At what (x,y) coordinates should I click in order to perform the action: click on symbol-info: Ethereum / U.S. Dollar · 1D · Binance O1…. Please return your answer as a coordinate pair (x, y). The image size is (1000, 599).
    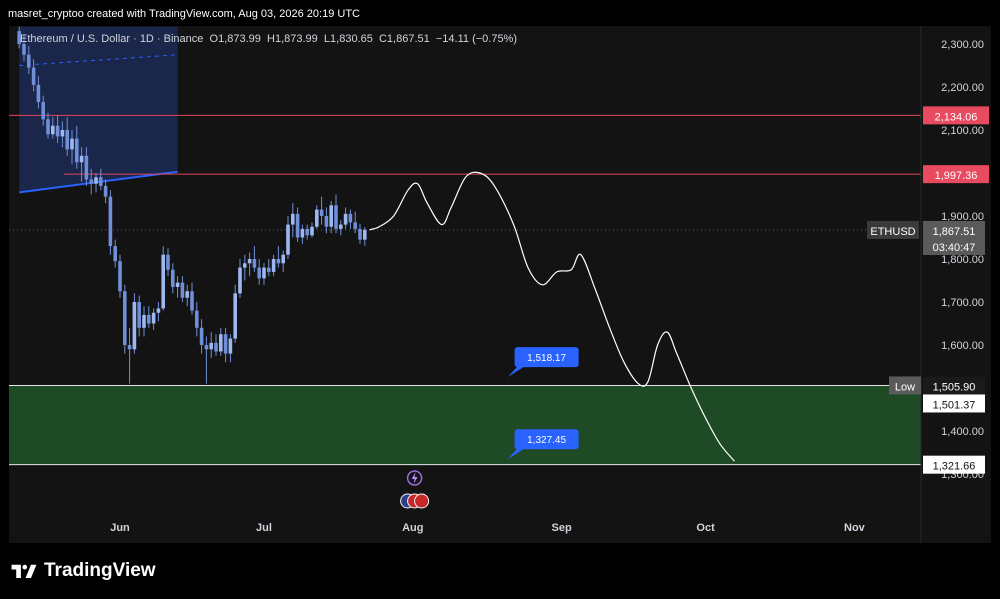
    Looking at the image, I should click on (268, 39).